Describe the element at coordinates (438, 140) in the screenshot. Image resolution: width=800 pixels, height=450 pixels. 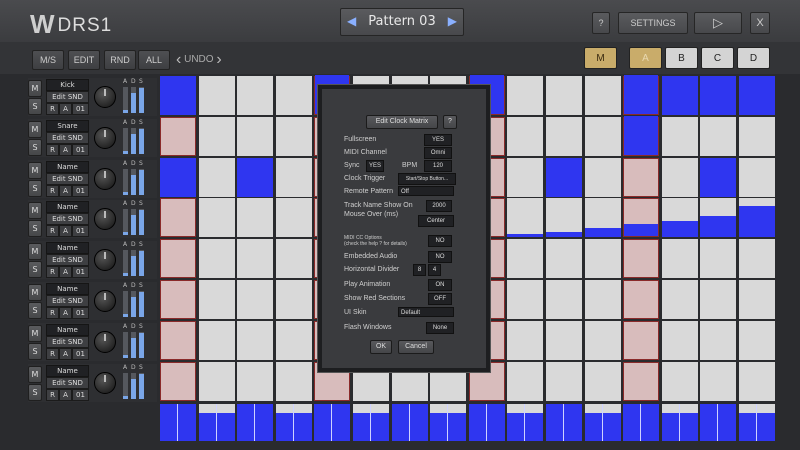
I see `fullscreen-value: YES` at that location.